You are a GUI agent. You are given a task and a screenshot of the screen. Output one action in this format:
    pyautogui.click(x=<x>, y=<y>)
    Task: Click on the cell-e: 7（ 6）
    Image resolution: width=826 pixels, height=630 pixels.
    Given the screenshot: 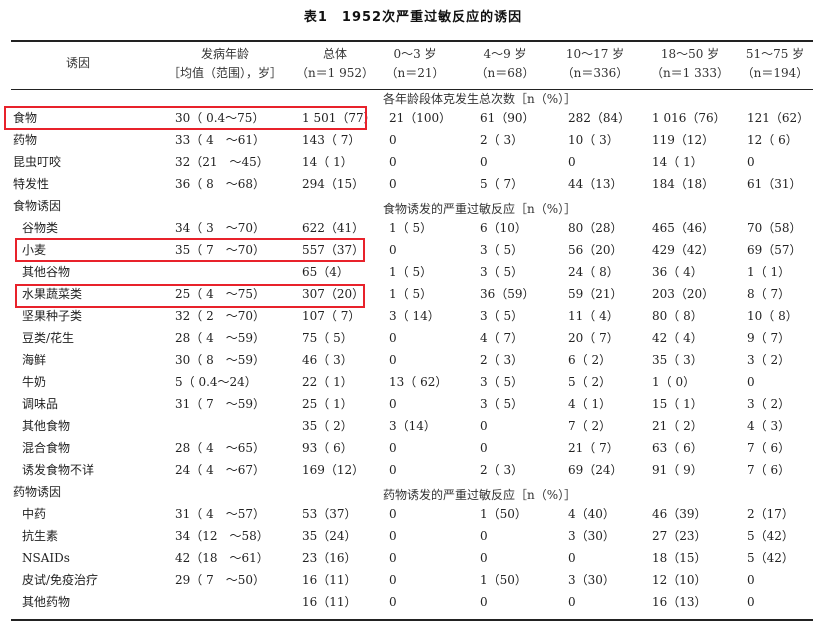 What is the action you would take?
    pyautogui.click(x=769, y=470)
    